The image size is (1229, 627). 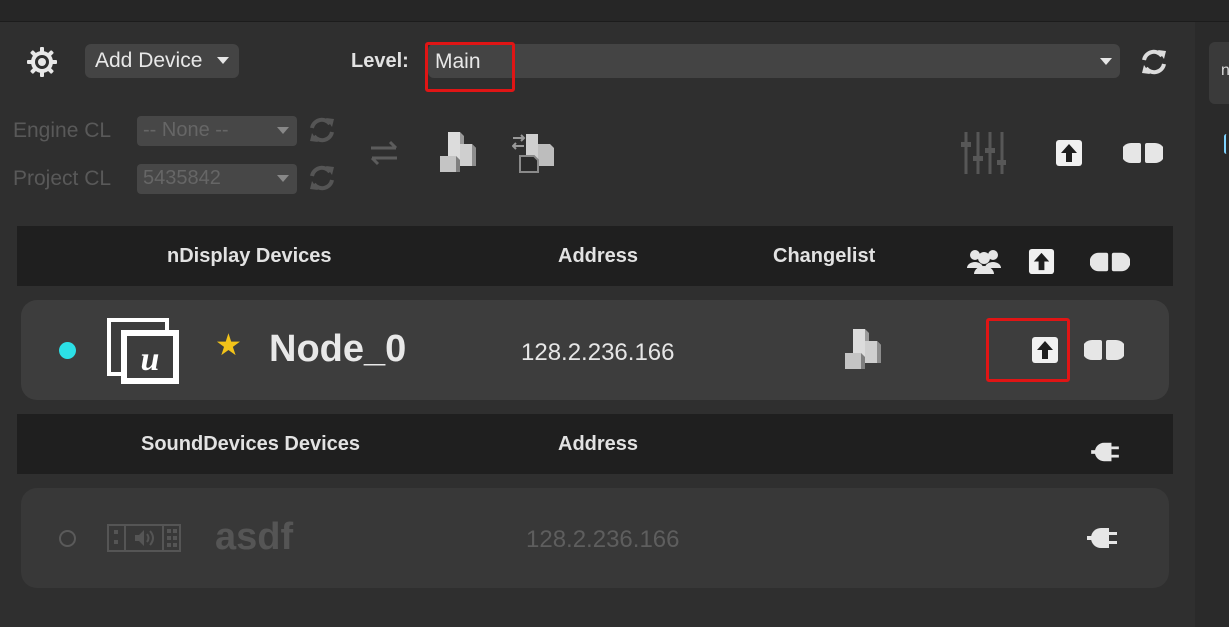 What do you see at coordinates (249, 256) in the screenshot?
I see `ndisplay-devices-header: nDisplay Devices` at bounding box center [249, 256].